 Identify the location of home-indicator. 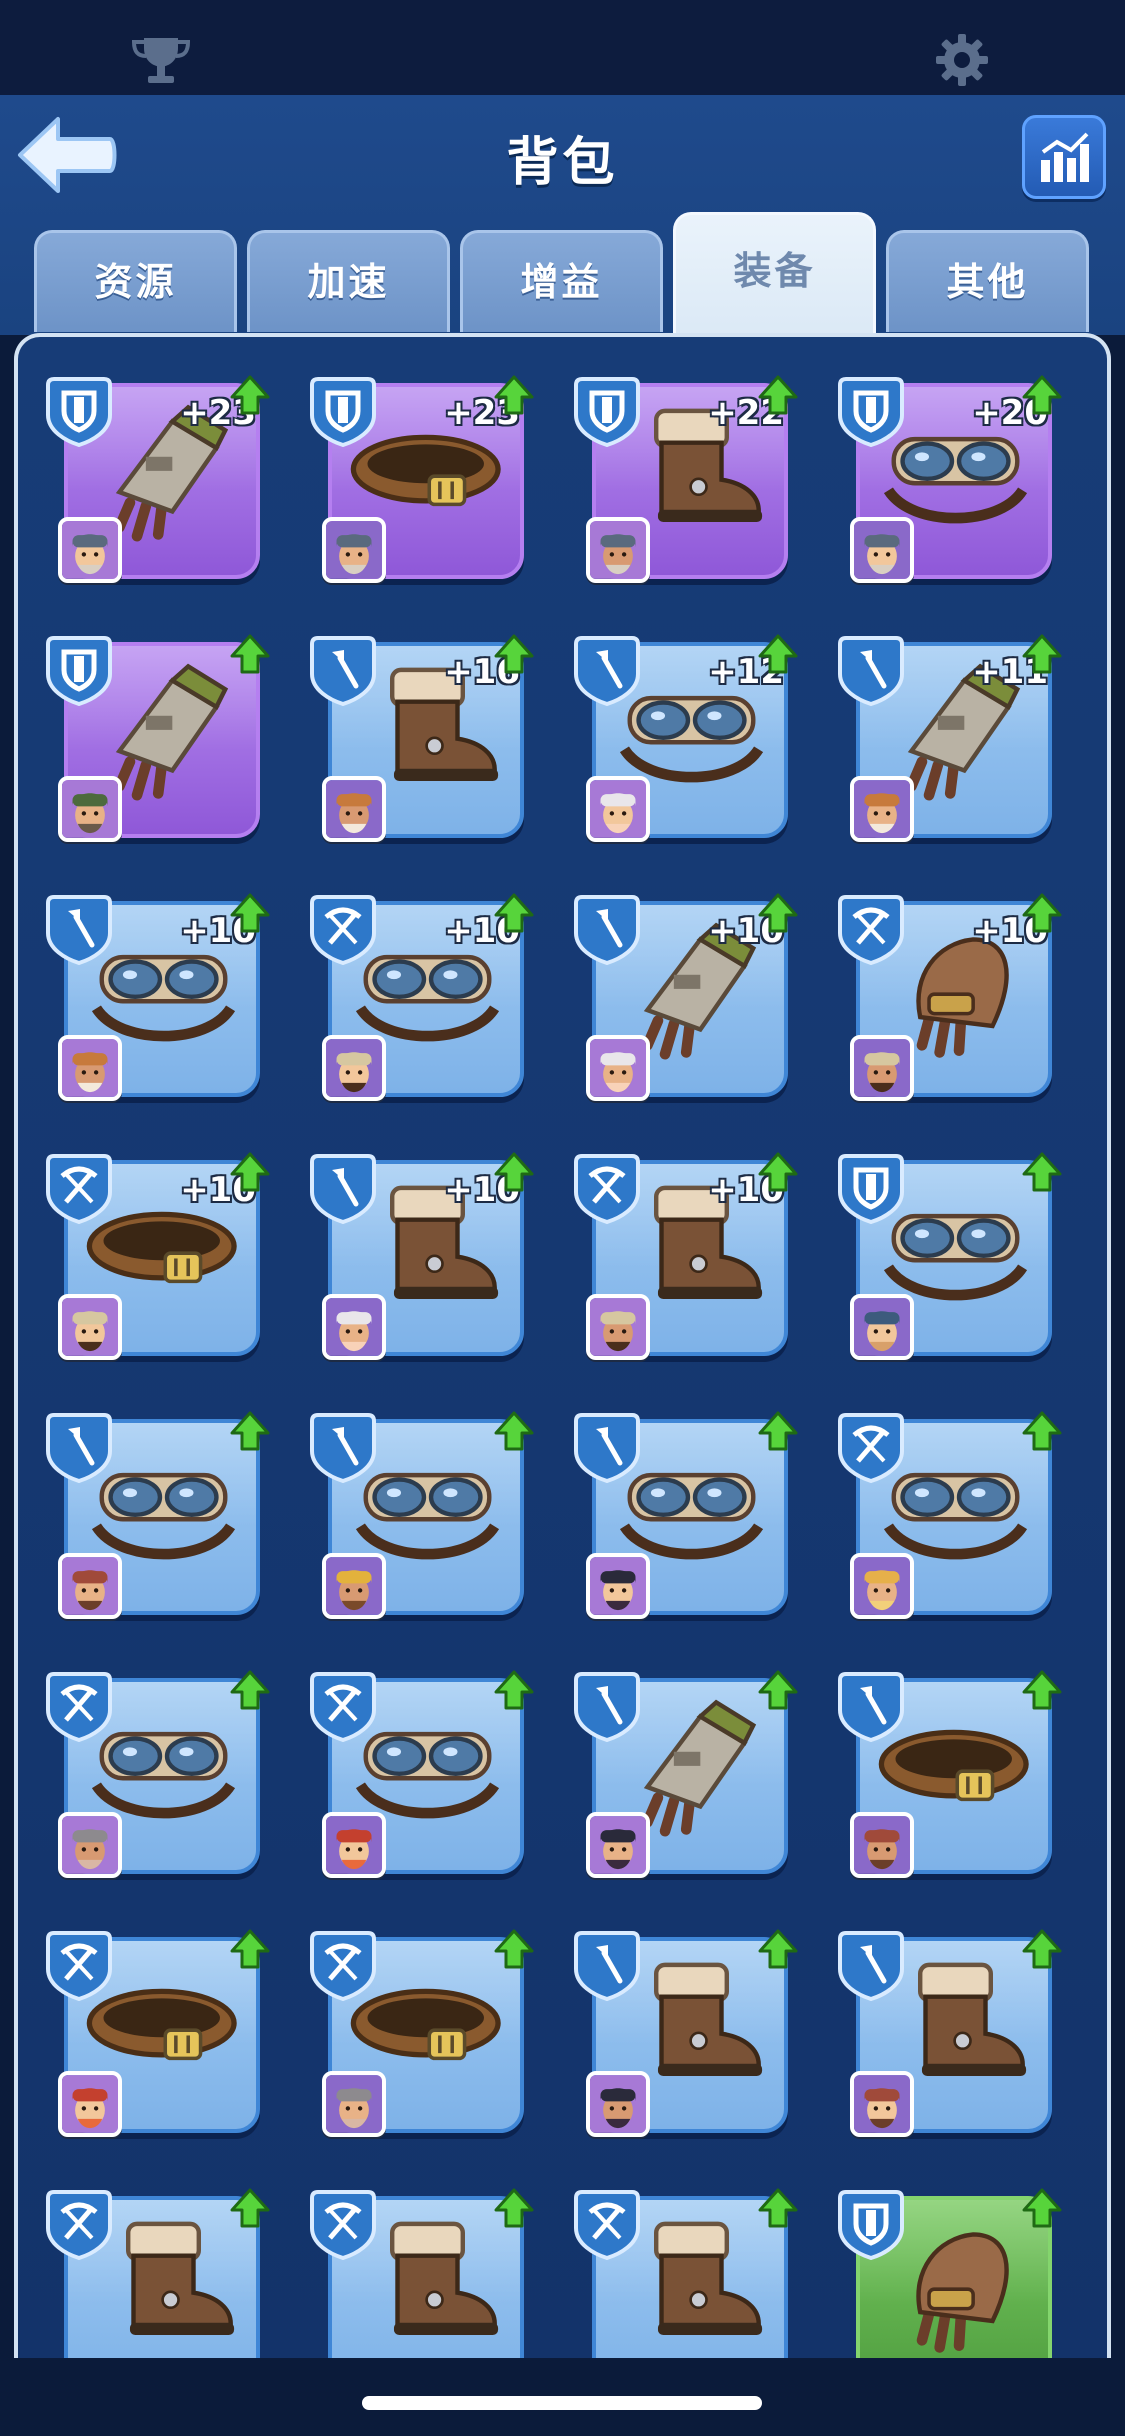
(562, 2403).